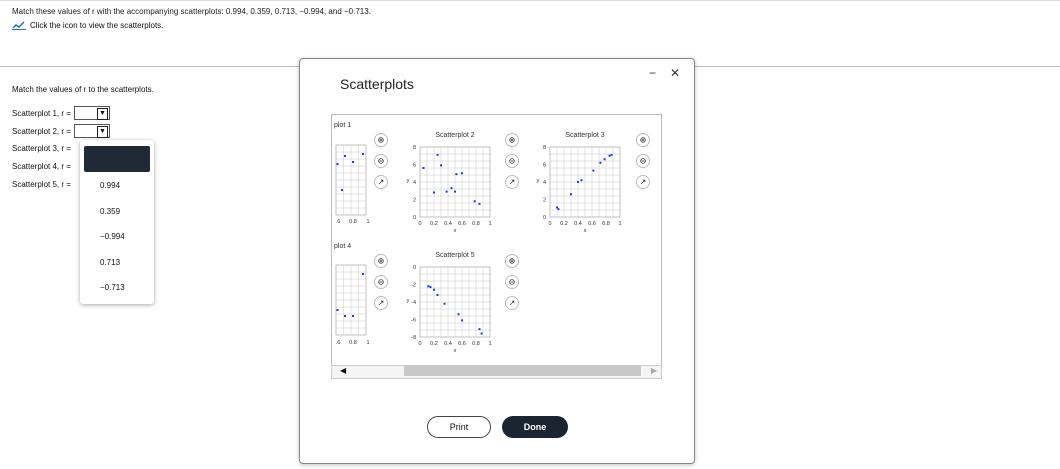 This screenshot has width=1060, height=469. Describe the element at coordinates (112, 236) in the screenshot. I see `dropdown-option: −0.994` at that location.